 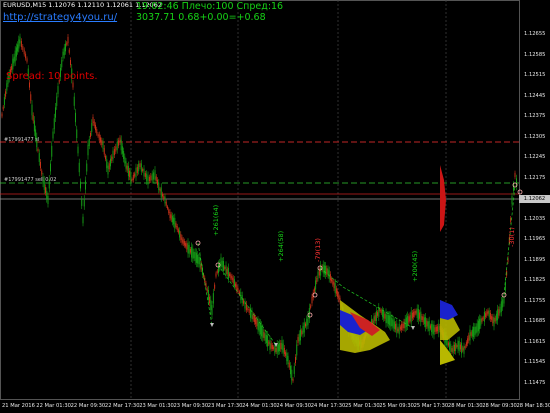 What do you see at coordinates (431, 406) in the screenshot?
I see `time-tick-label: 25 Mar 17:30` at bounding box center [431, 406].